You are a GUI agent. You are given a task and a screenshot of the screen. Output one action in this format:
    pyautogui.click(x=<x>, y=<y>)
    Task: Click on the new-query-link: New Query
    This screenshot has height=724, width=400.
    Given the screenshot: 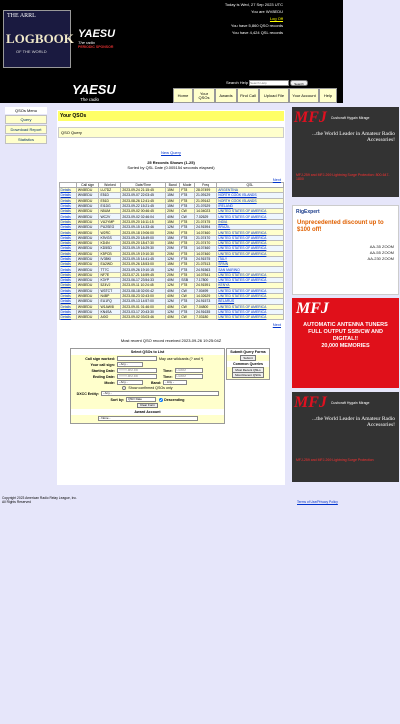 What is the action you would take?
    pyautogui.click(x=171, y=152)
    